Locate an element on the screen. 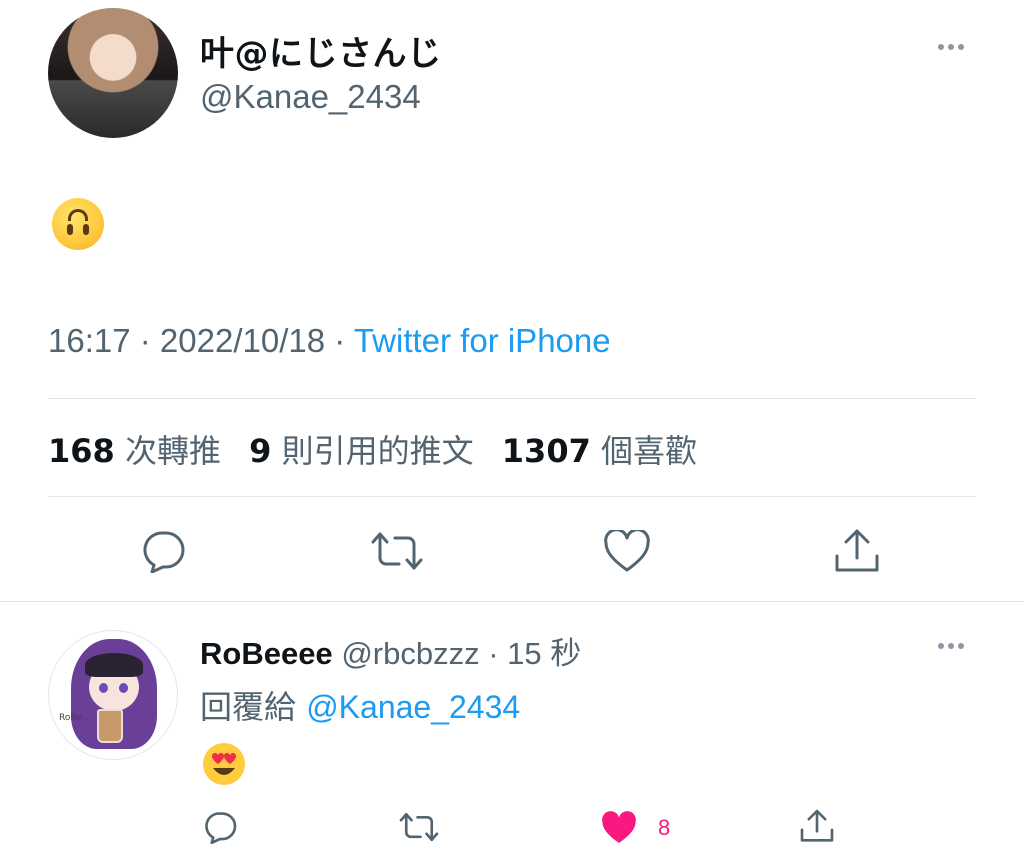  more-options-icon is located at coordinates (951, 47).